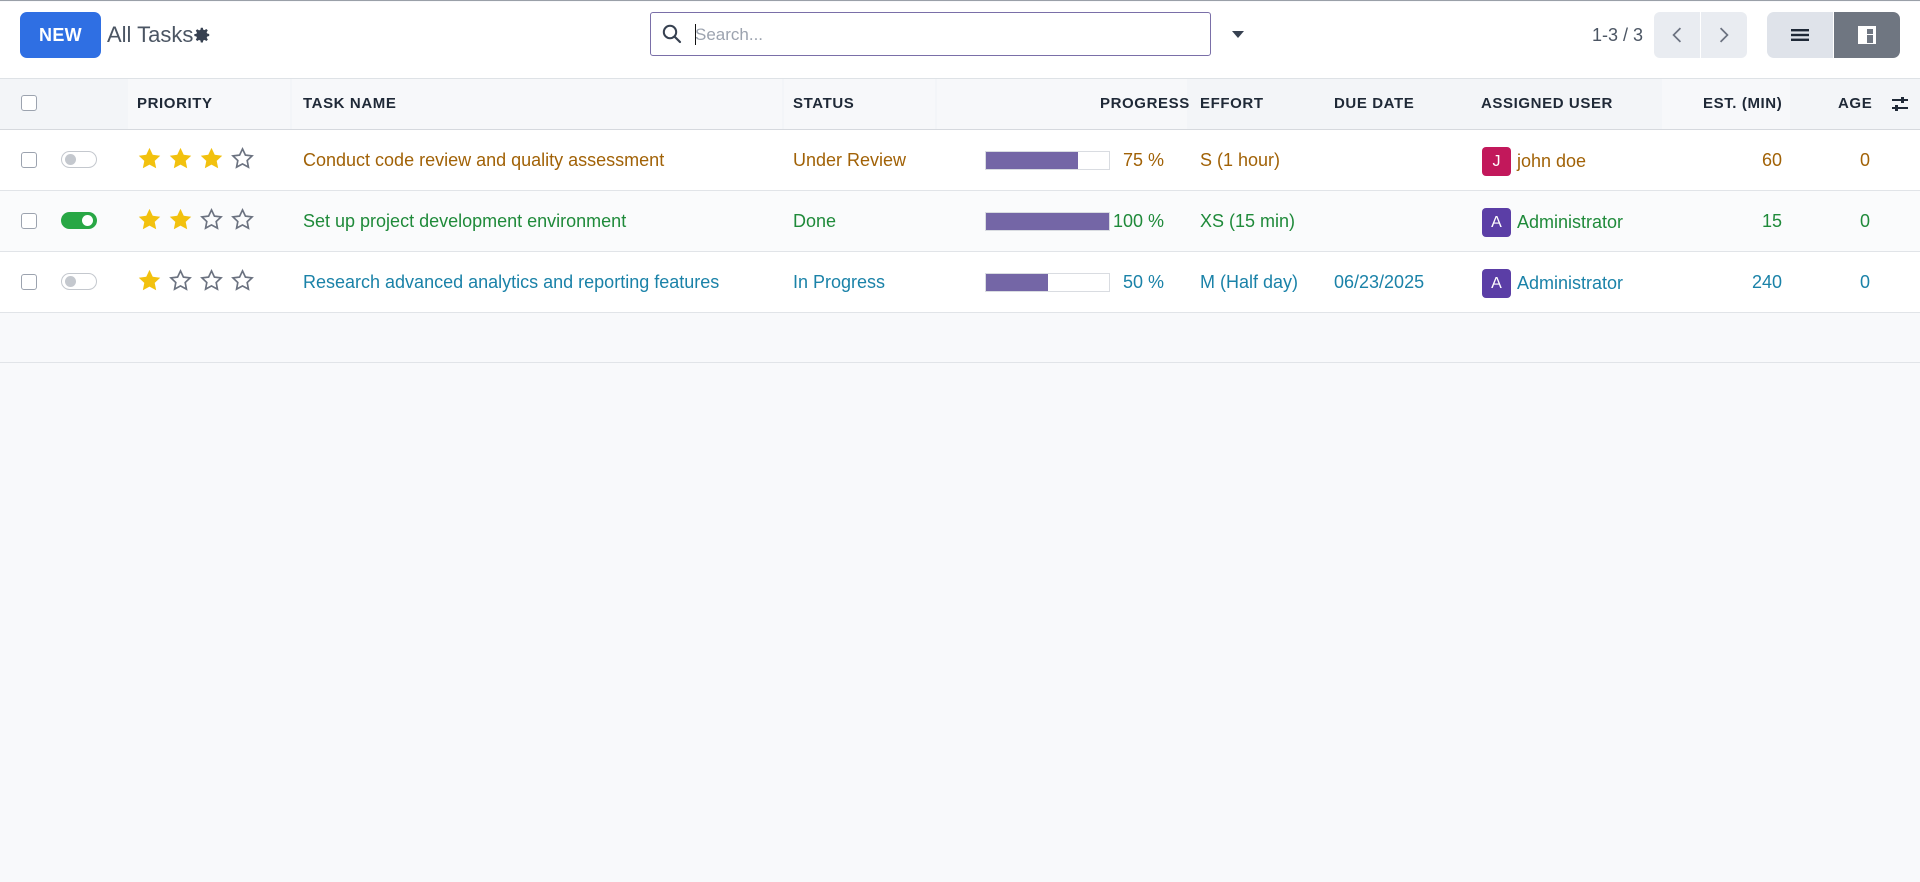  I want to click on text-cursor, so click(695, 34).